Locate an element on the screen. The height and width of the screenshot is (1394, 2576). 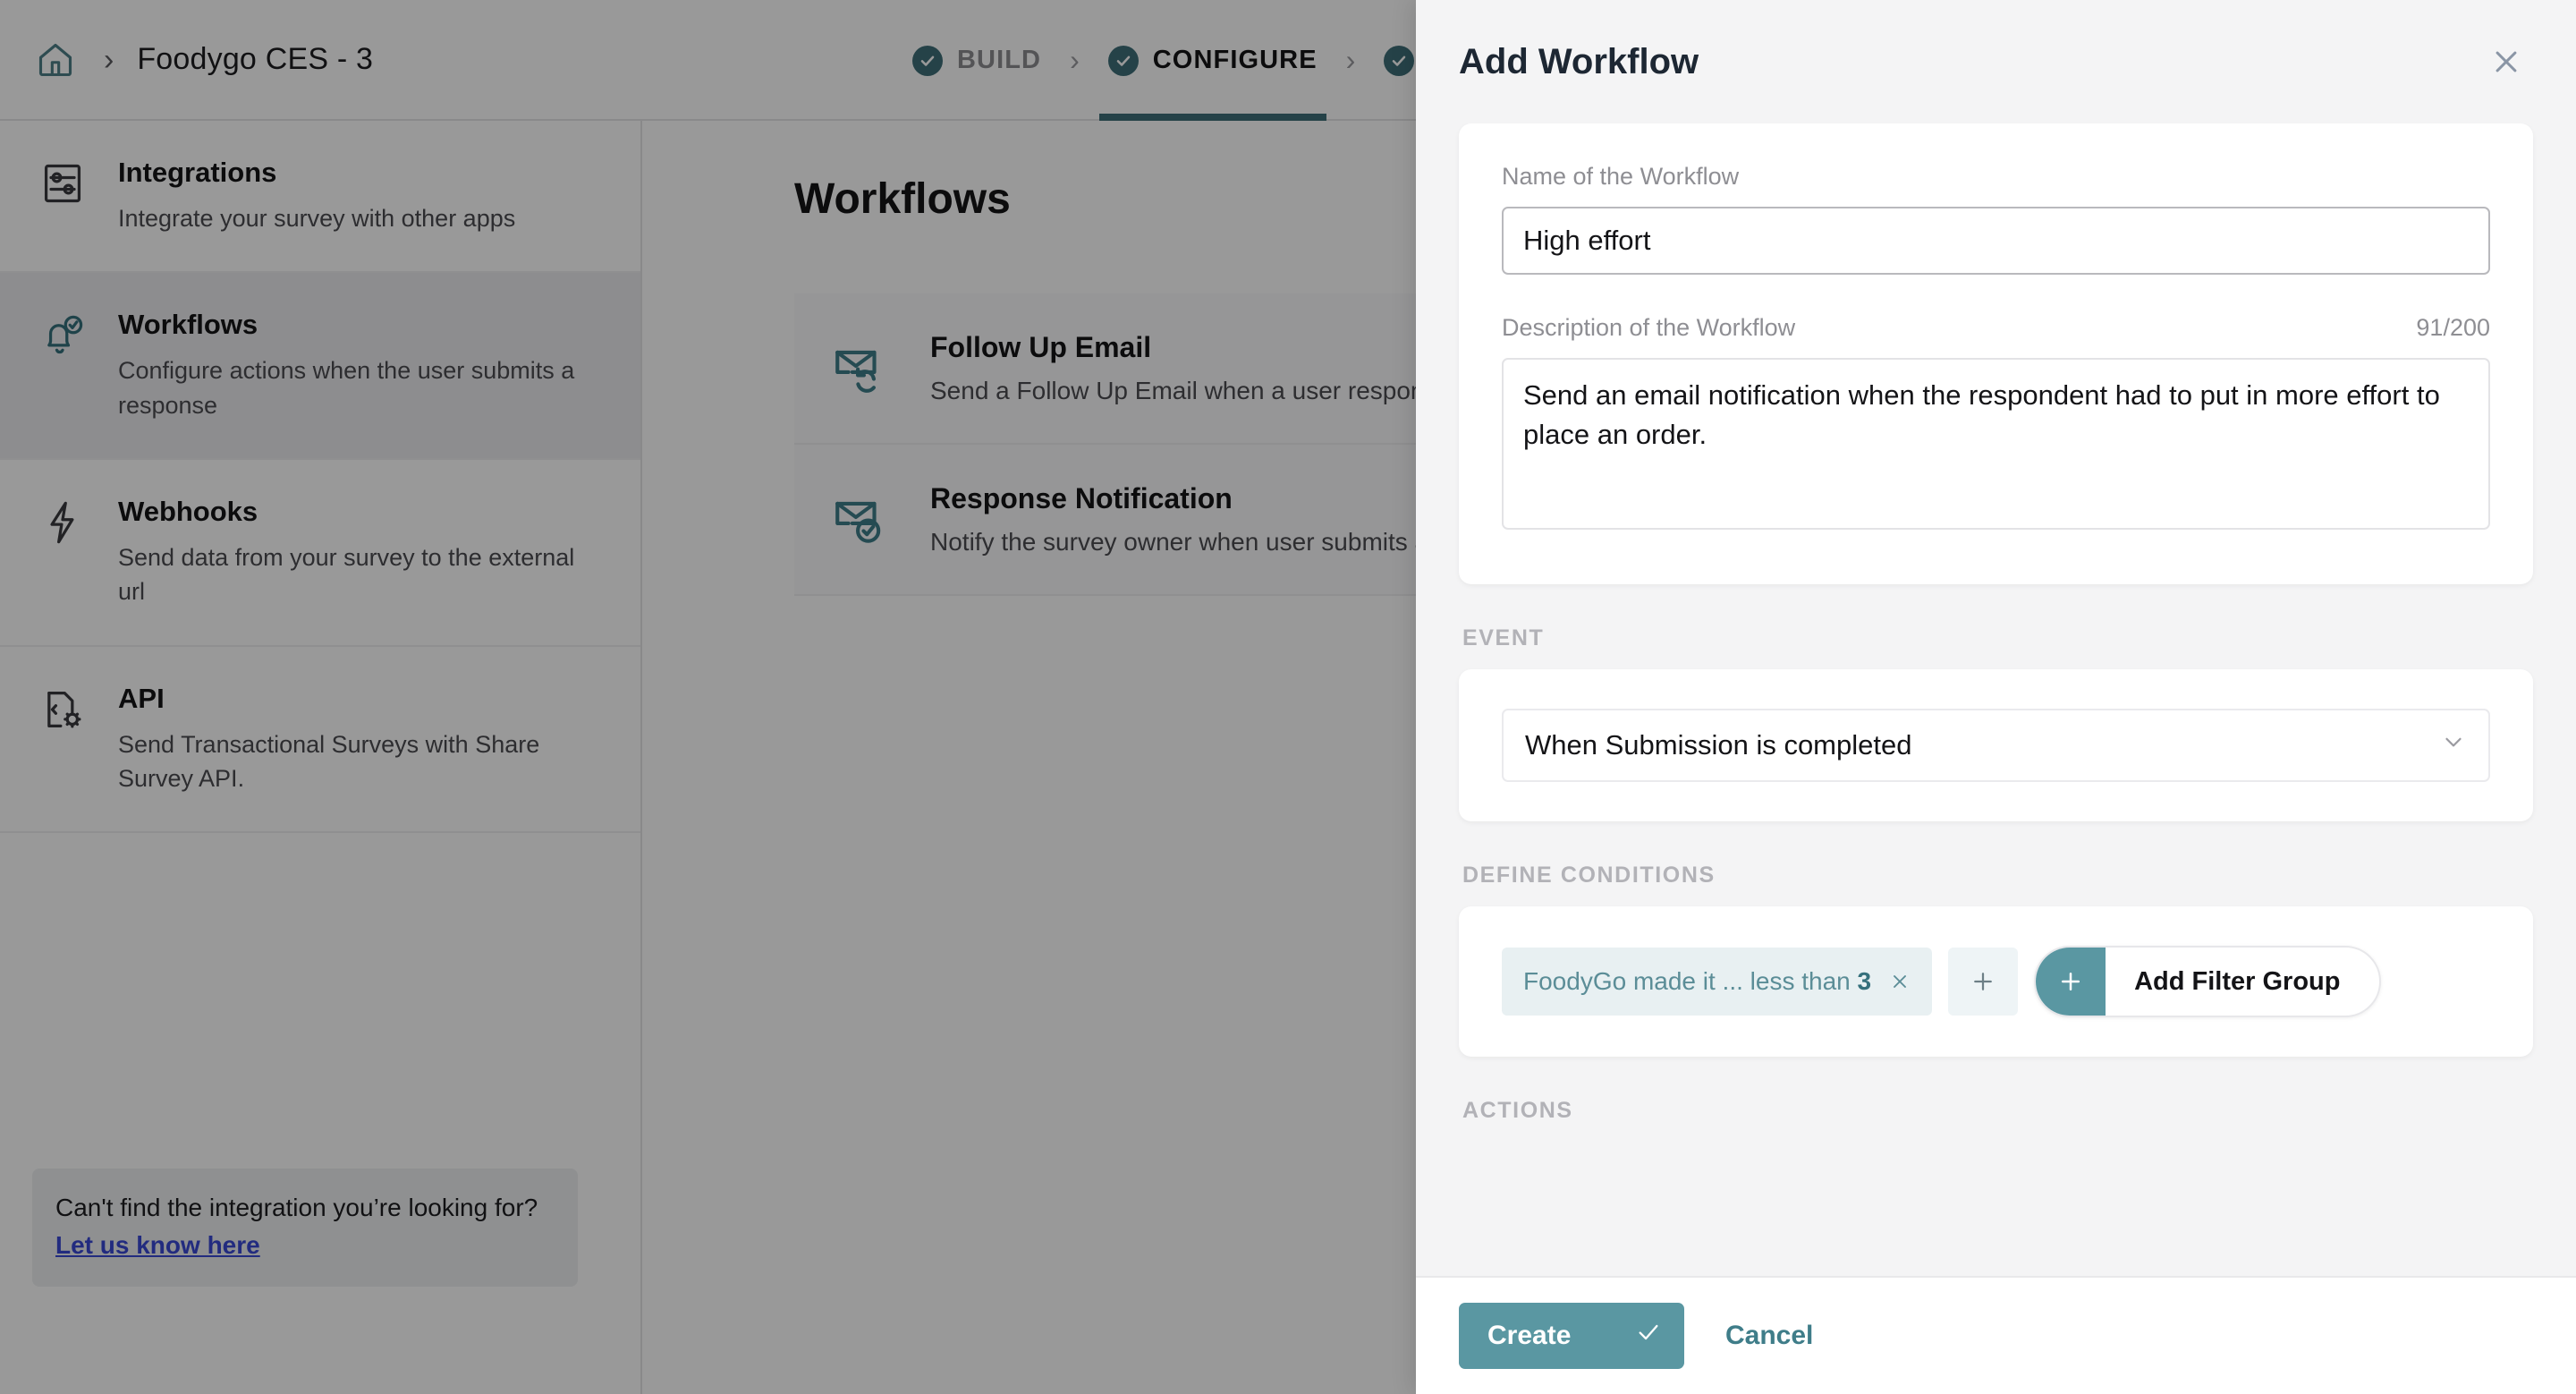
condition-chip-text: FoodyGo made it ... less than 3 is located at coordinates (1697, 981).